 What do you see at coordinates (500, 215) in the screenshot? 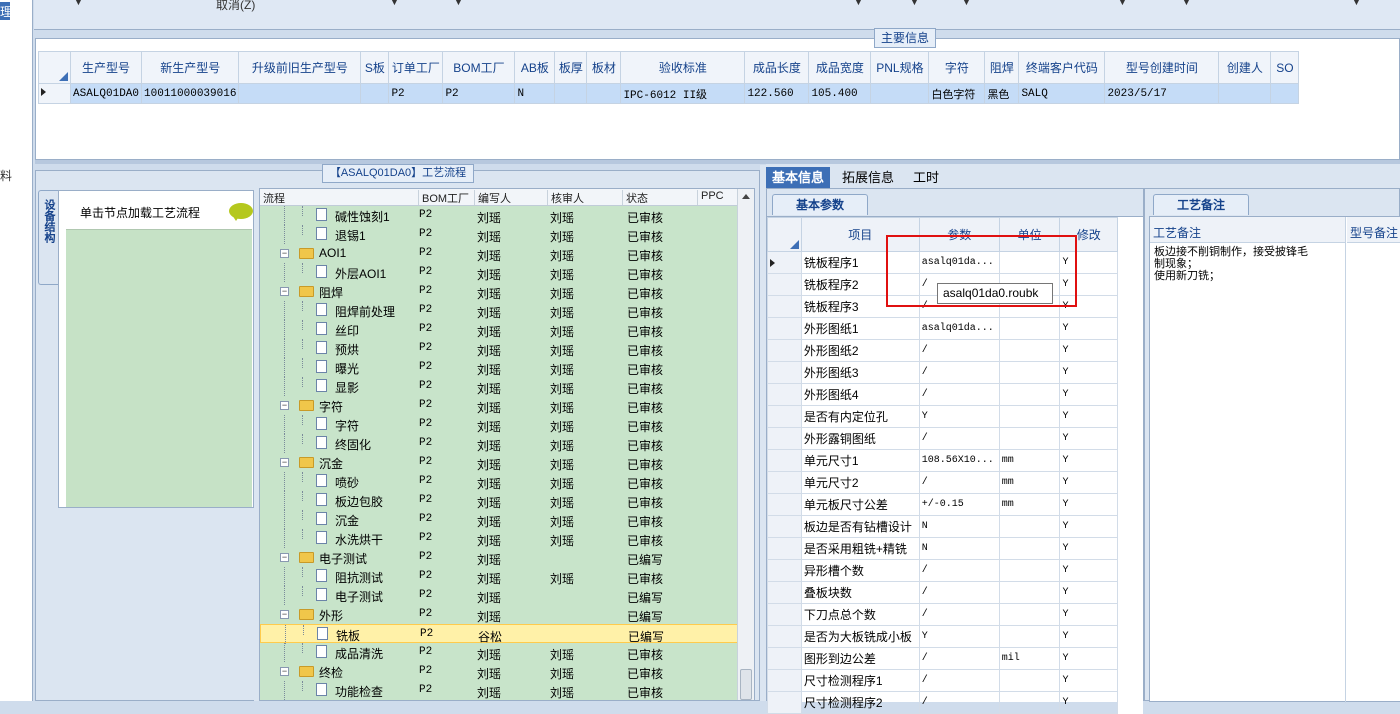
I see `tree-row: 碱性蚀刻1 P2 刘瑶 刘瑶 已审核` at bounding box center [500, 215].